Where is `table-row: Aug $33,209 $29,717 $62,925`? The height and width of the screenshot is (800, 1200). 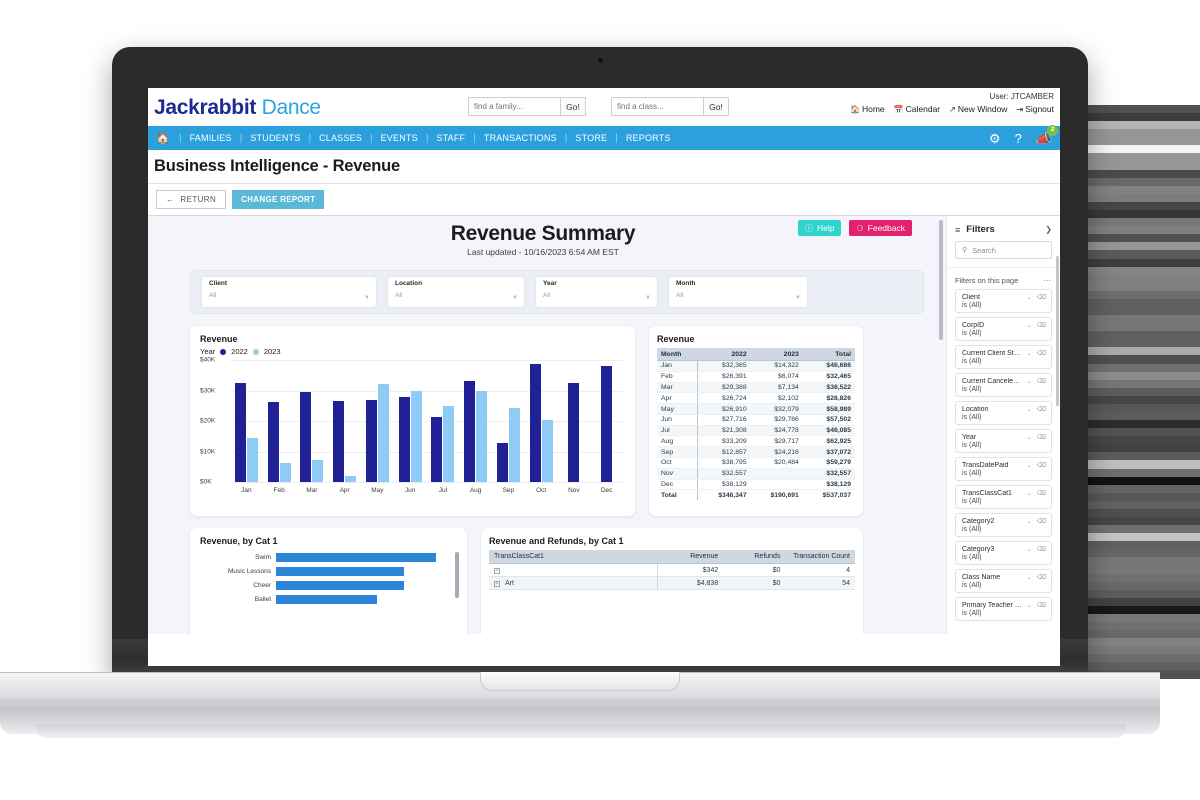 table-row: Aug $33,209 $29,717 $62,925 is located at coordinates (756, 441).